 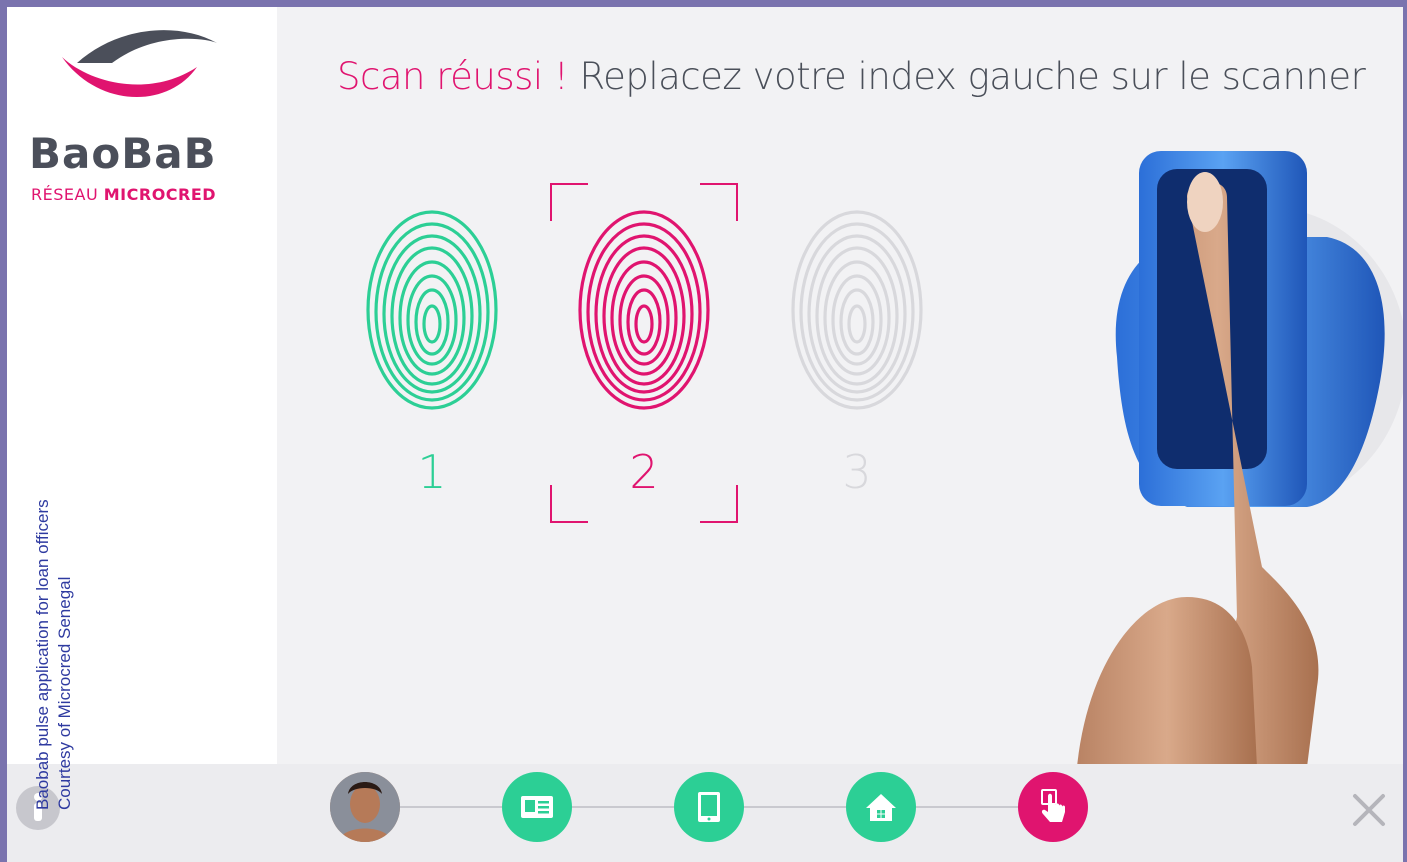 What do you see at coordinates (160, 194) in the screenshot?
I see `brand-network-name: MICROCRED` at bounding box center [160, 194].